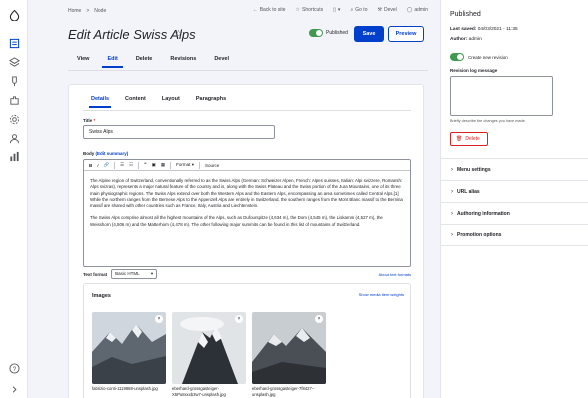 This screenshot has height=398, width=588. What do you see at coordinates (185, 165) in the screenshot?
I see `format-dropdown: Format ▾` at bounding box center [185, 165].